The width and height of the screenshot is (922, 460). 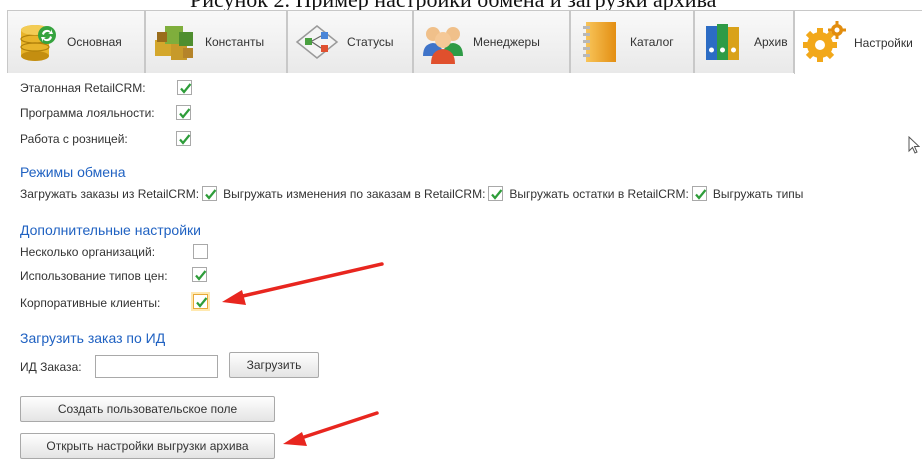 What do you see at coordinates (303, 283) in the screenshot?
I see `arrow-to-corporate-checkbox` at bounding box center [303, 283].